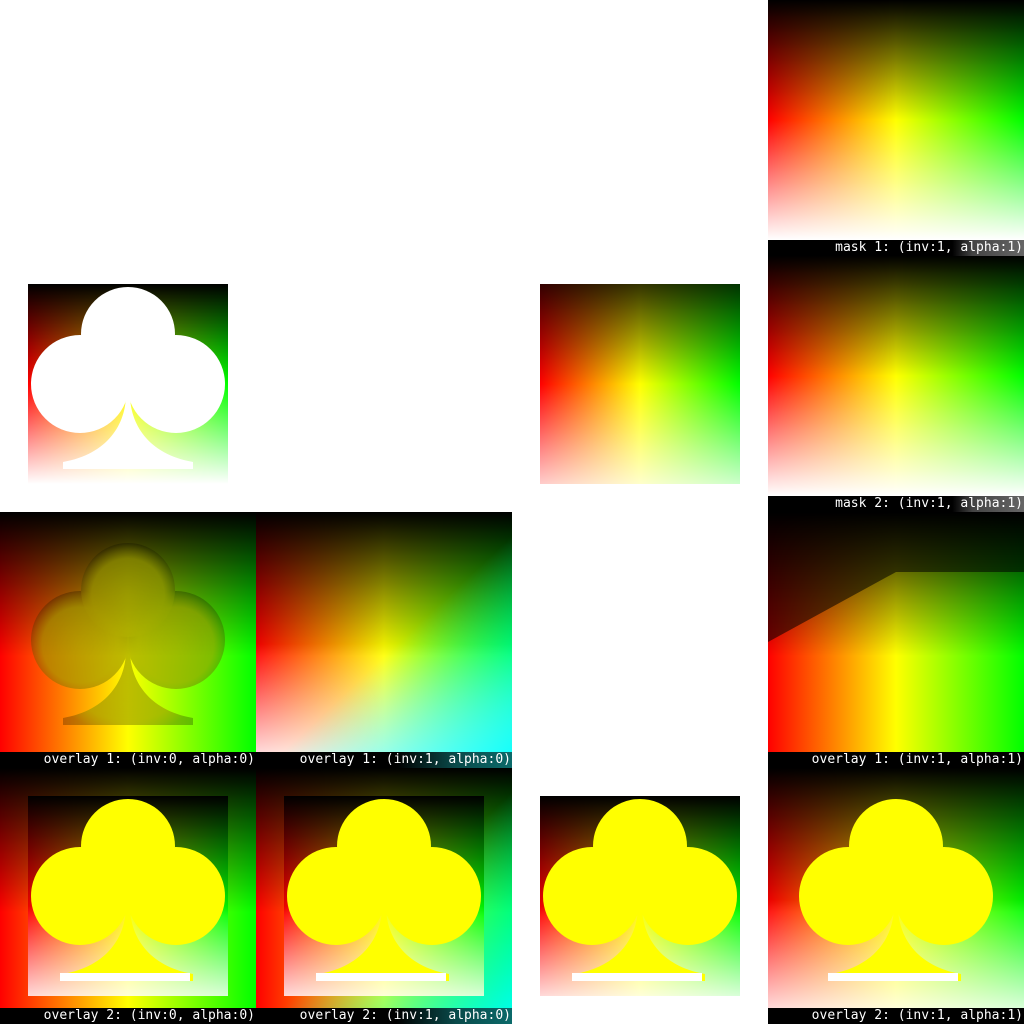 The width and height of the screenshot is (1024, 1024). Describe the element at coordinates (896, 504) in the screenshot. I see `mask-2-label: mask 2: (inv:1, alpha:1)` at that location.